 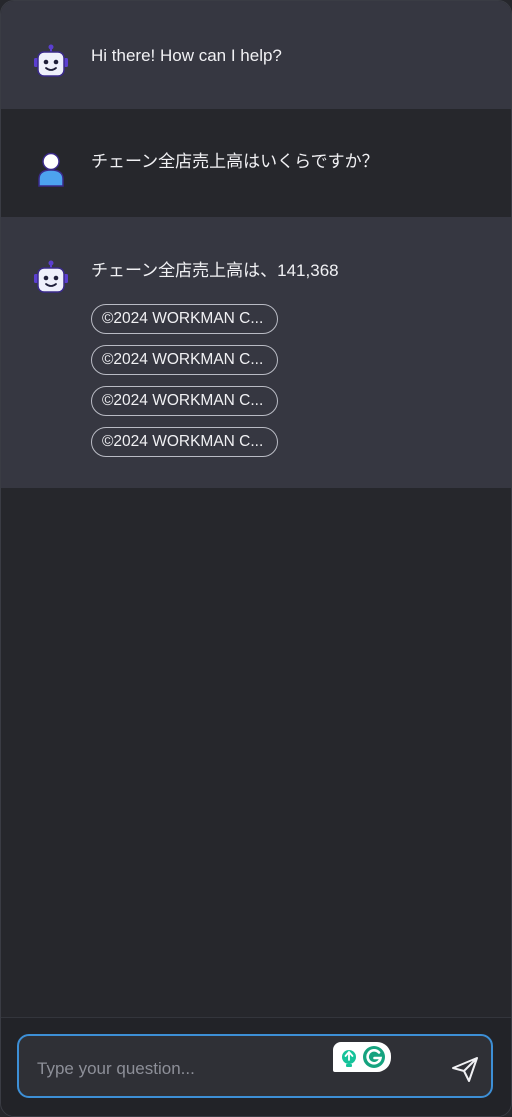 I want to click on grammarly-icon, so click(x=362, y=1057).